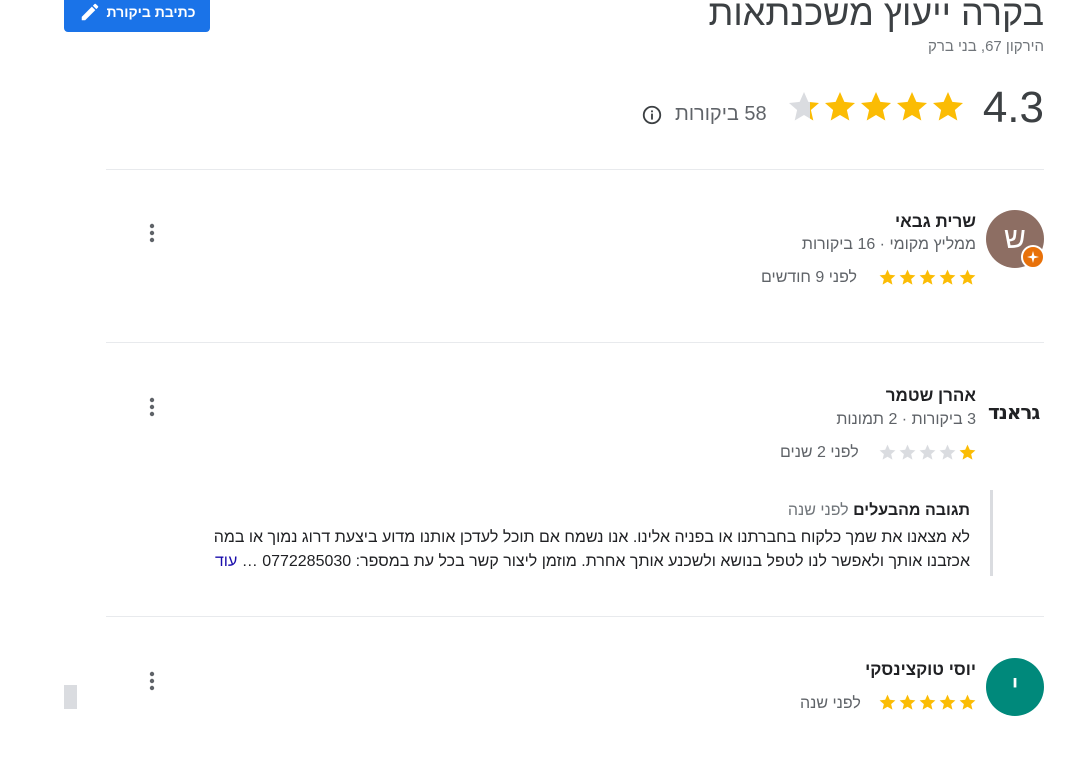  Describe the element at coordinates (721, 114) in the screenshot. I see `review-count: 58 ביקורות` at that location.